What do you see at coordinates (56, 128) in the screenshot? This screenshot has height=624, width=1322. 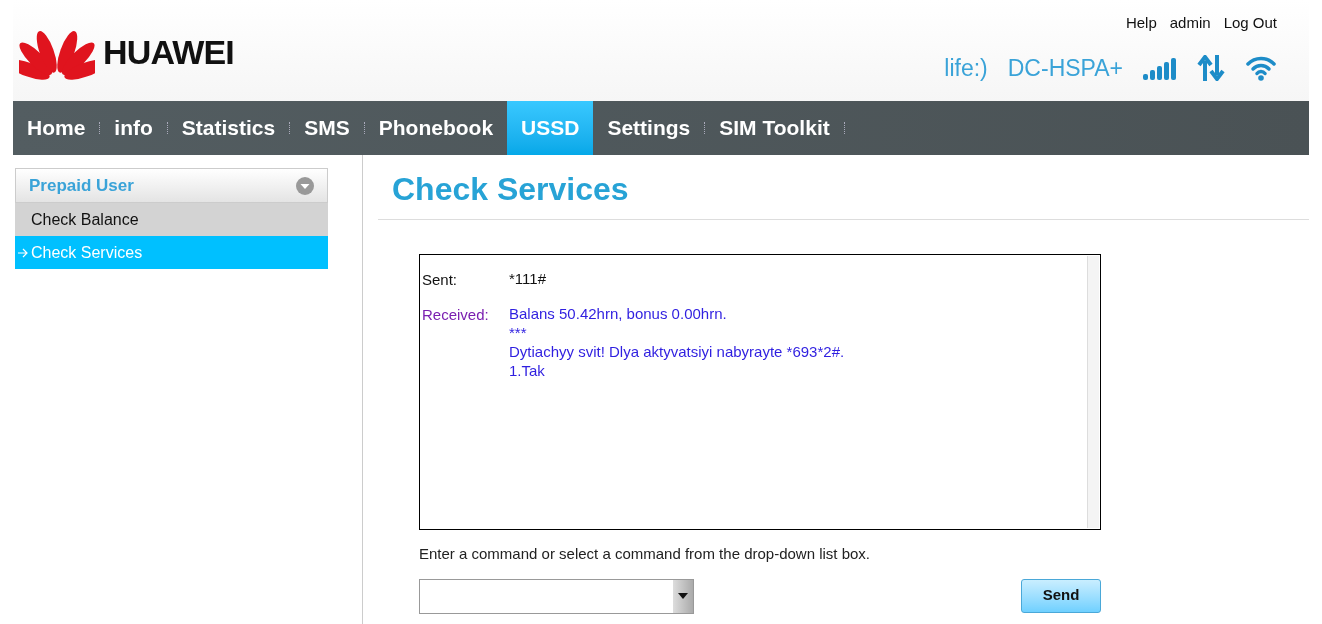 I see `nav-tab: Home` at bounding box center [56, 128].